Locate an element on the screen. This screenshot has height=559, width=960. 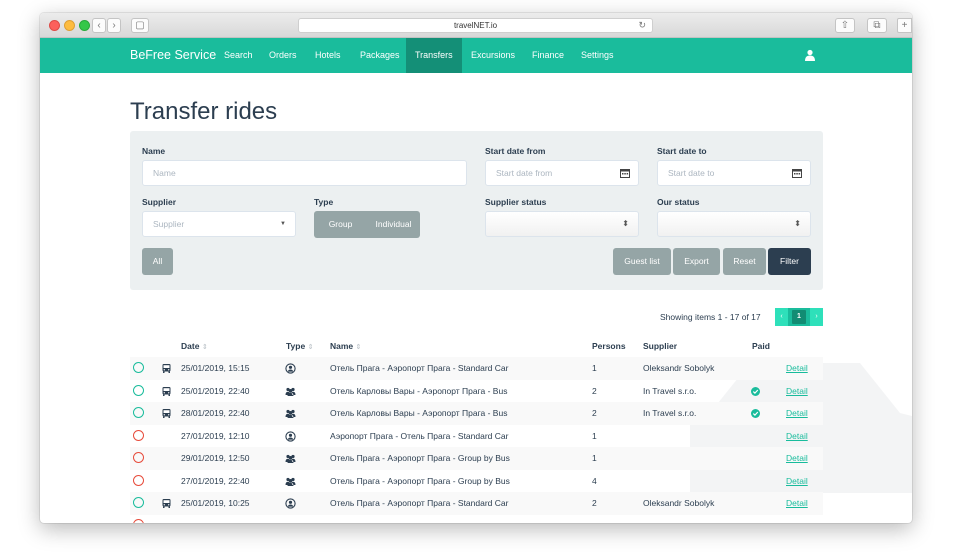
url-text: travelNET.io is located at coordinates (475, 25).